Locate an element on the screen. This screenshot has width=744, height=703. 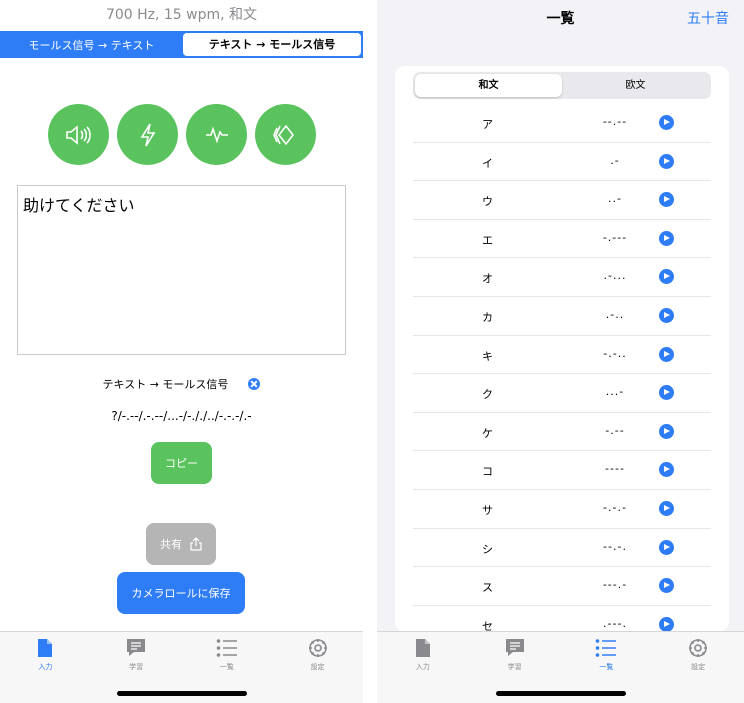
share-label: 共有 is located at coordinates (171, 544).